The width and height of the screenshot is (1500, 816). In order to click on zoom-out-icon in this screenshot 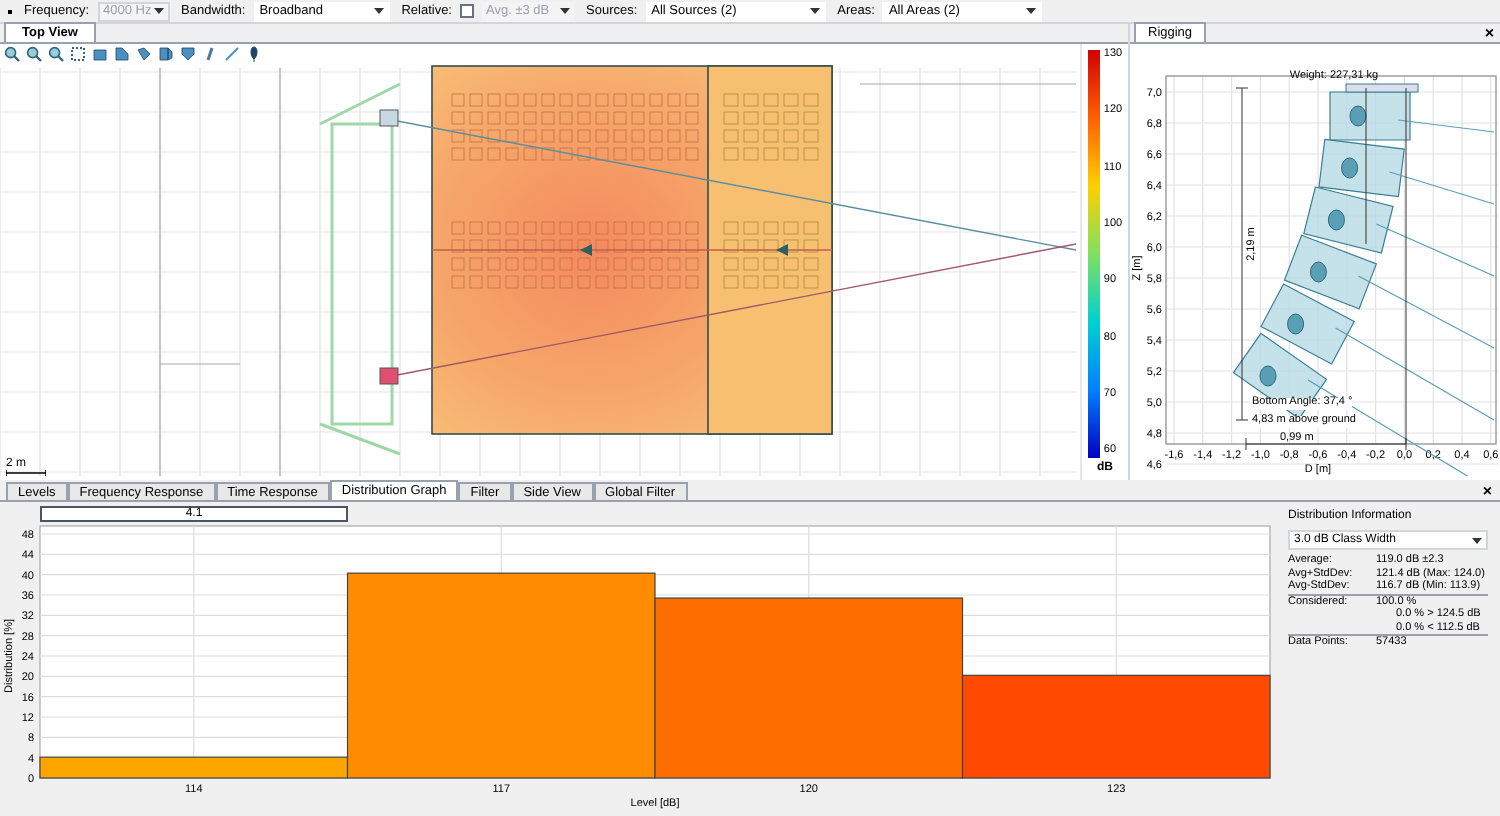, I will do `click(34, 54)`.